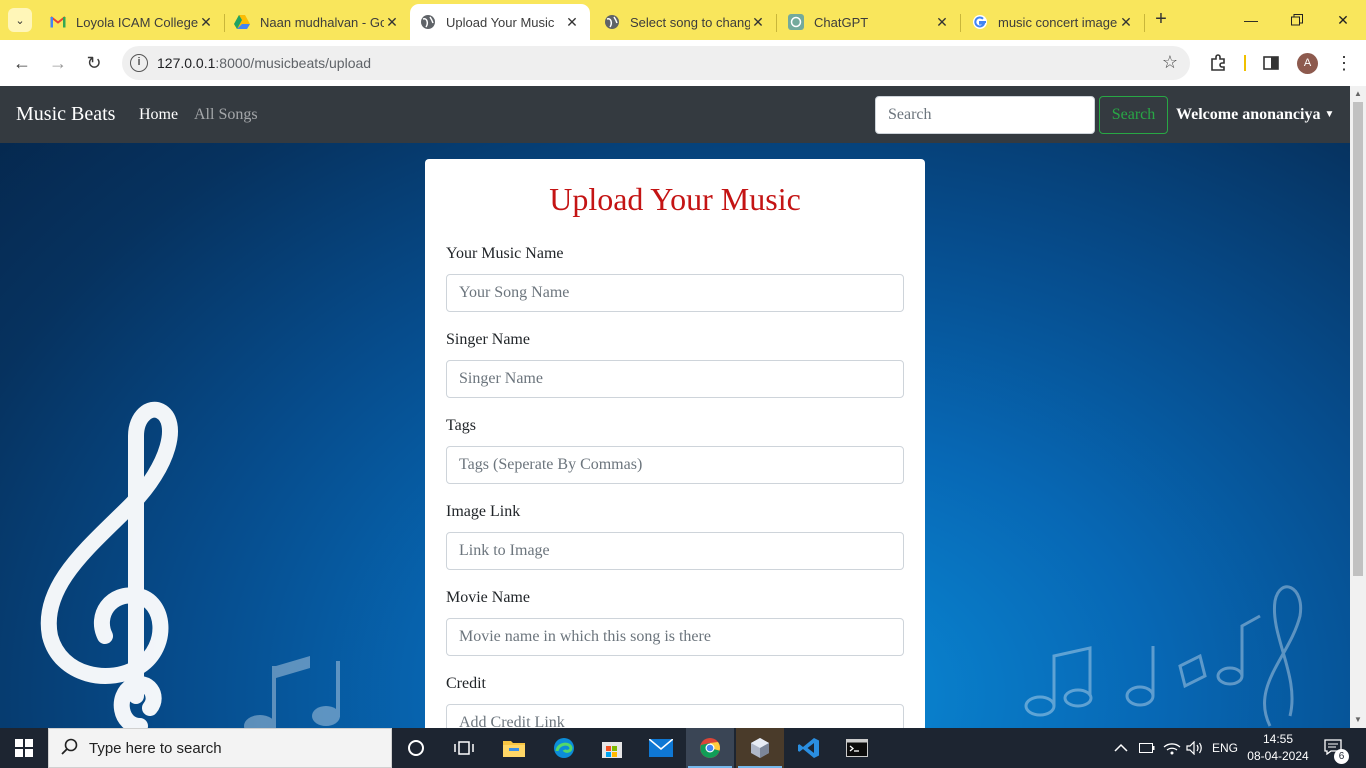 The width and height of the screenshot is (1366, 768). I want to click on browser-tab-active: Upload Your Music ✕, so click(500, 22).